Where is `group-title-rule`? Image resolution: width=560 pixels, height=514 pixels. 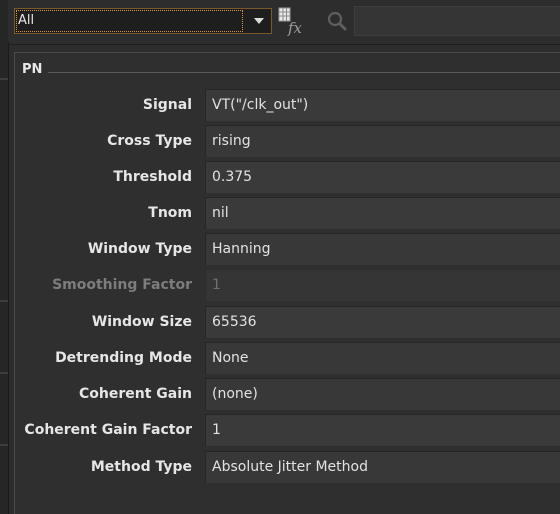 group-title-rule is located at coordinates (304, 72).